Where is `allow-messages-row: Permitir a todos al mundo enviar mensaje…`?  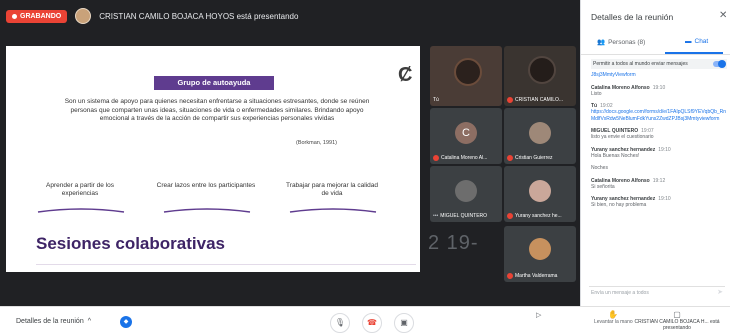 allow-messages-row: Permitir a todos al mundo enviar mensaje… is located at coordinates (659, 64).